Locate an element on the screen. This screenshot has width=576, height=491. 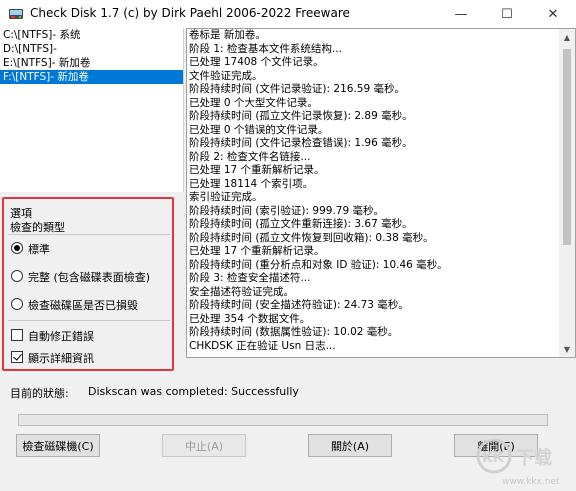
minimize-button: — is located at coordinates (461, 14).